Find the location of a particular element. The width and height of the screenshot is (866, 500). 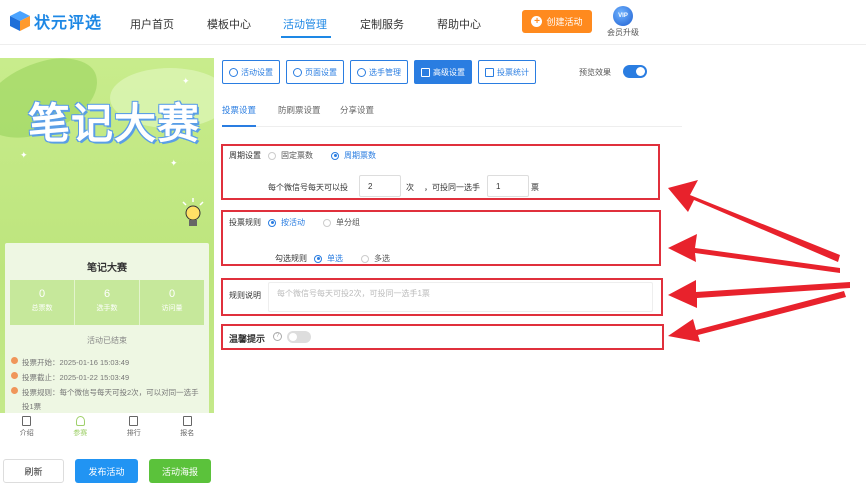

users-icon is located at coordinates (361, 72).